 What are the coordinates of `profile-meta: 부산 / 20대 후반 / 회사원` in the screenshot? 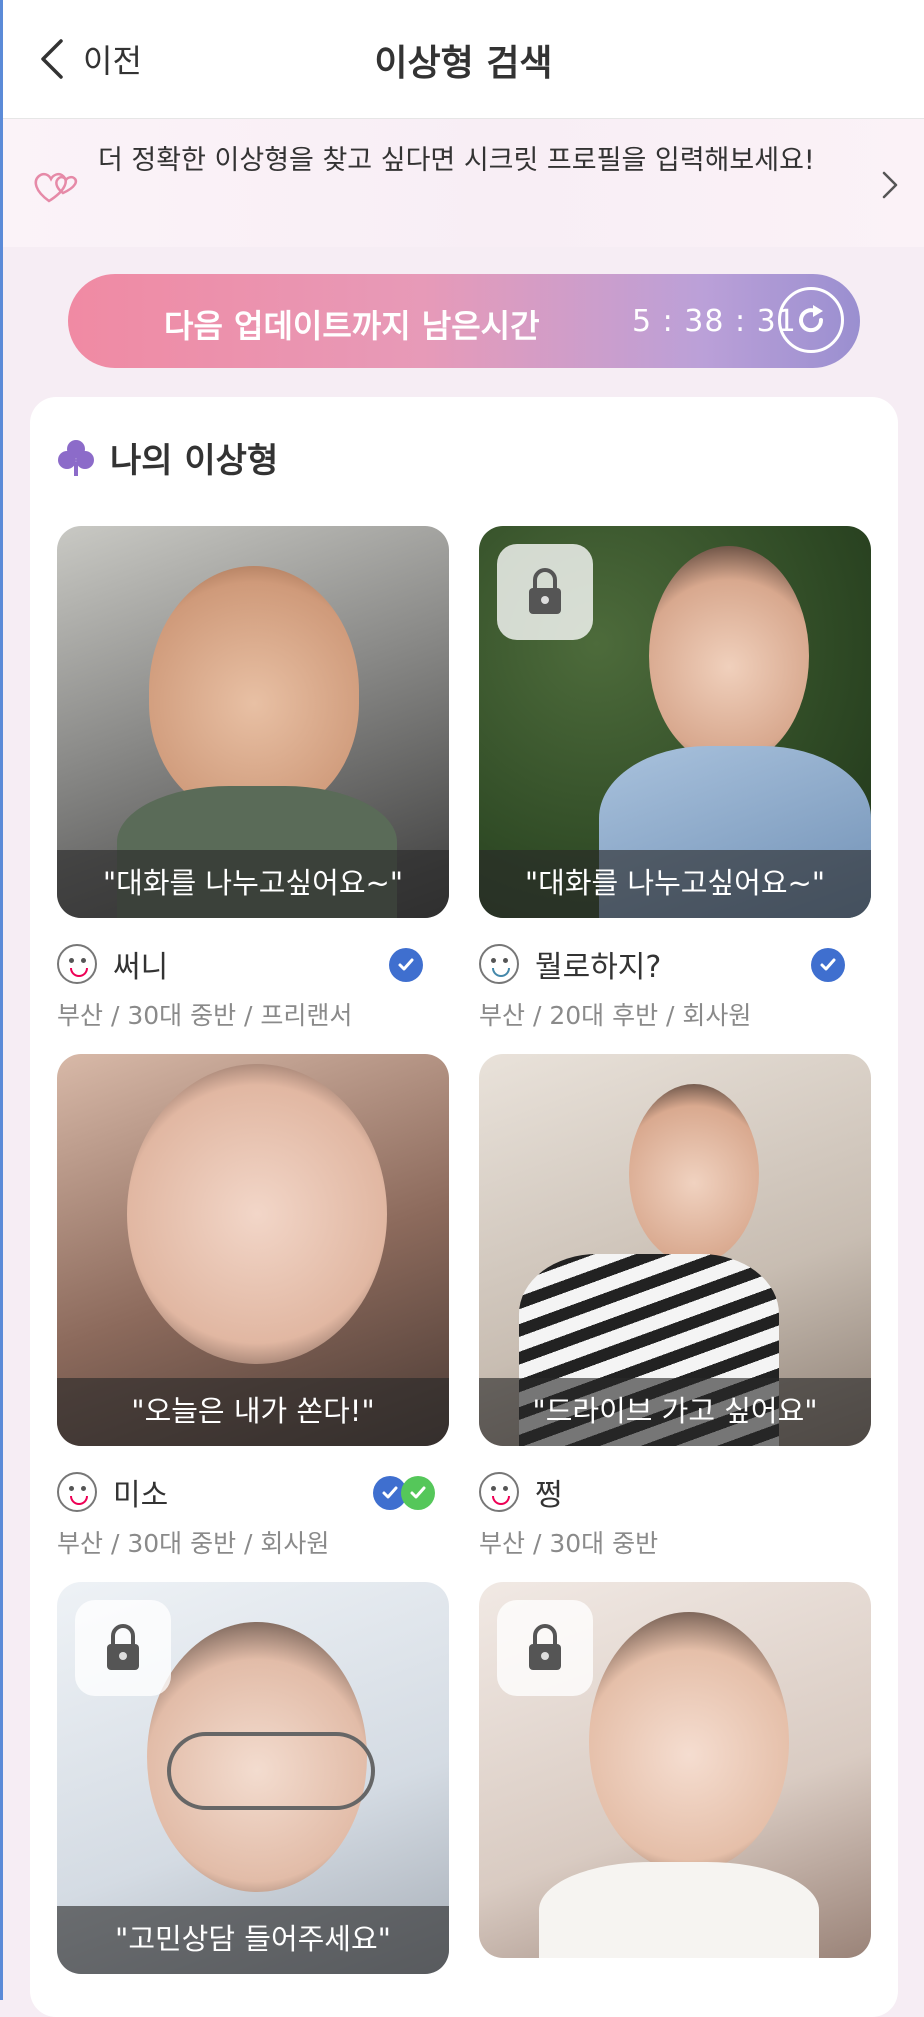 It's located at (615, 1015).